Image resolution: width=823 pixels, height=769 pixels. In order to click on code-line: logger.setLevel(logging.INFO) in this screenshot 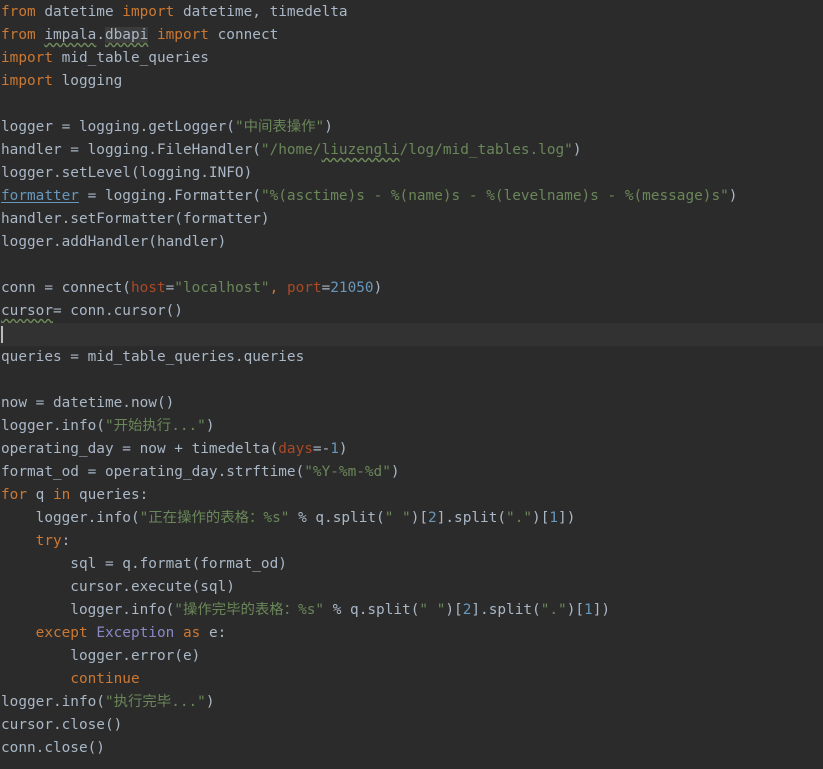, I will do `click(411, 173)`.